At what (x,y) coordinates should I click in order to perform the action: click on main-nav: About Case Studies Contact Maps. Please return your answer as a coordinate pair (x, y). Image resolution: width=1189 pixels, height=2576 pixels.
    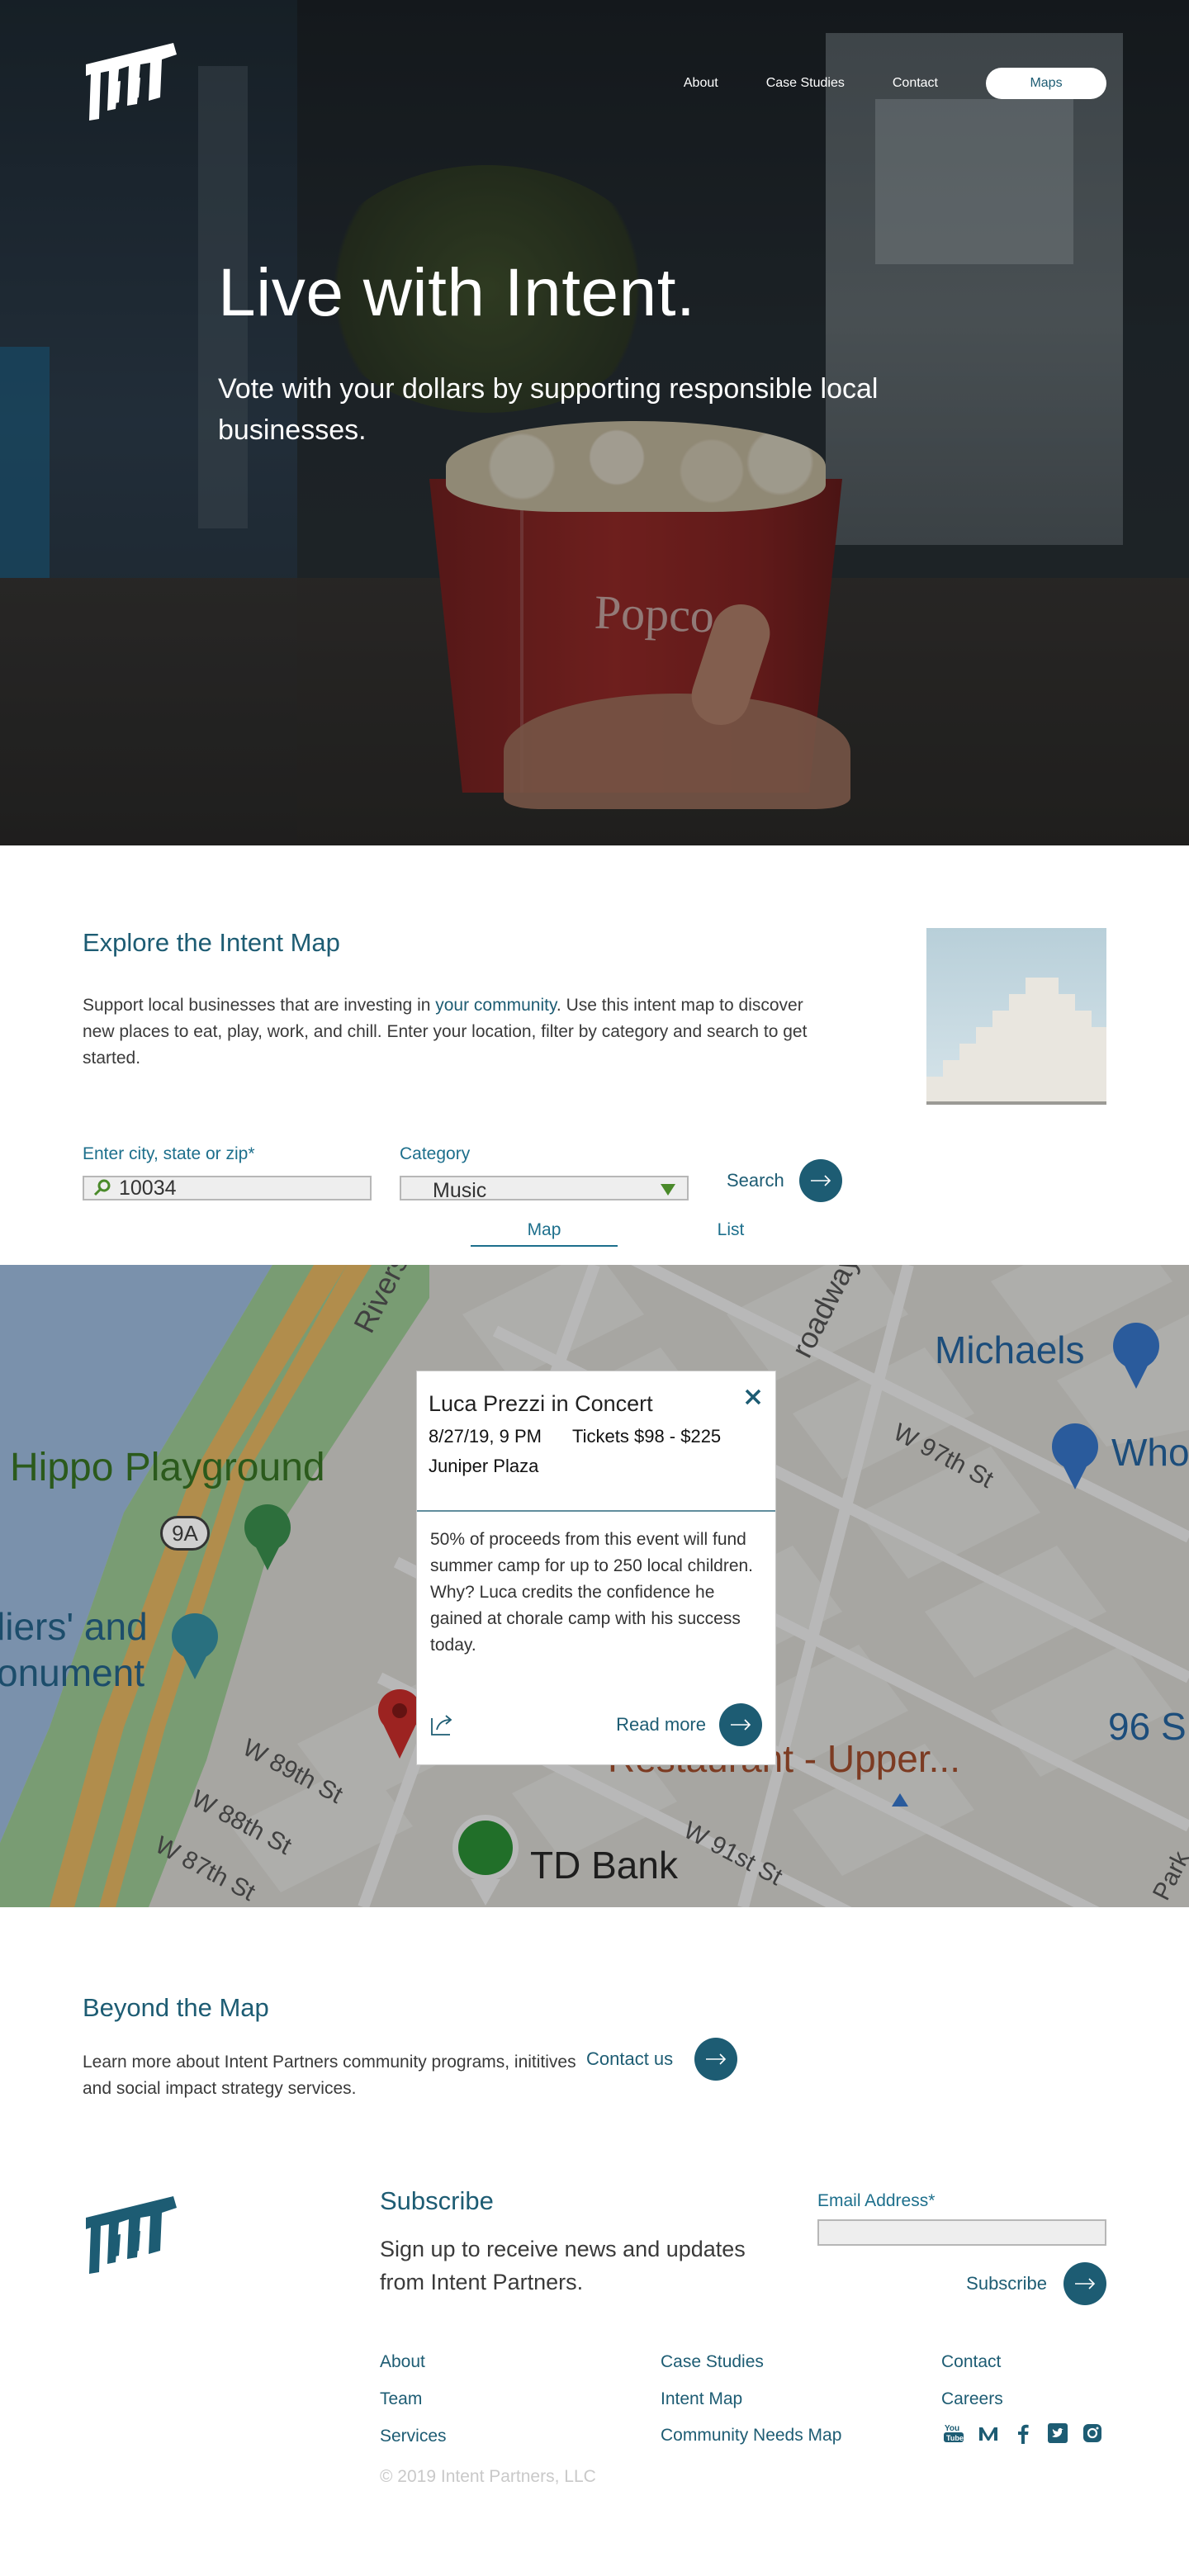
    Looking at the image, I should click on (895, 83).